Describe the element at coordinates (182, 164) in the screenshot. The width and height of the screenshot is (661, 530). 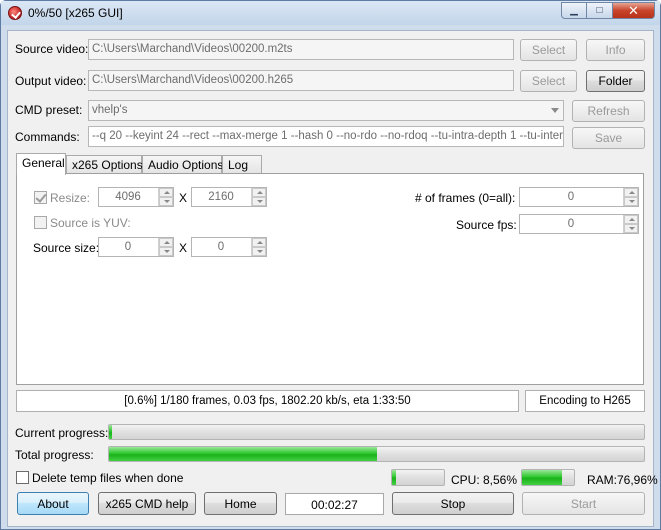
I see `tab-audio-options: Audio Options` at that location.